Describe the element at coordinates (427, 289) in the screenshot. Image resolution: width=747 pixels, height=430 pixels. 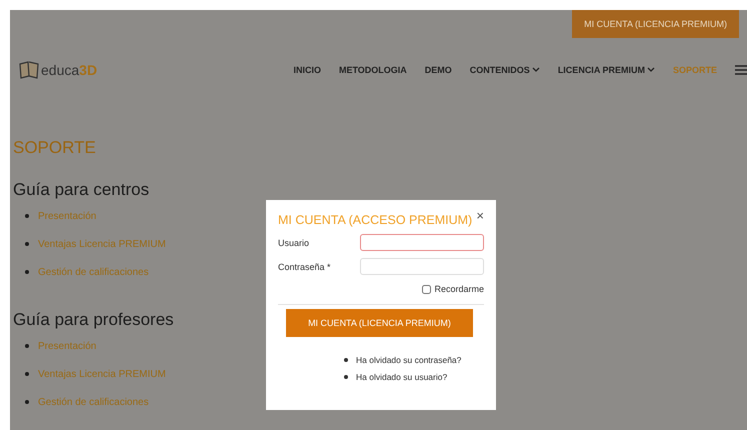
I see `checkbox` at that location.